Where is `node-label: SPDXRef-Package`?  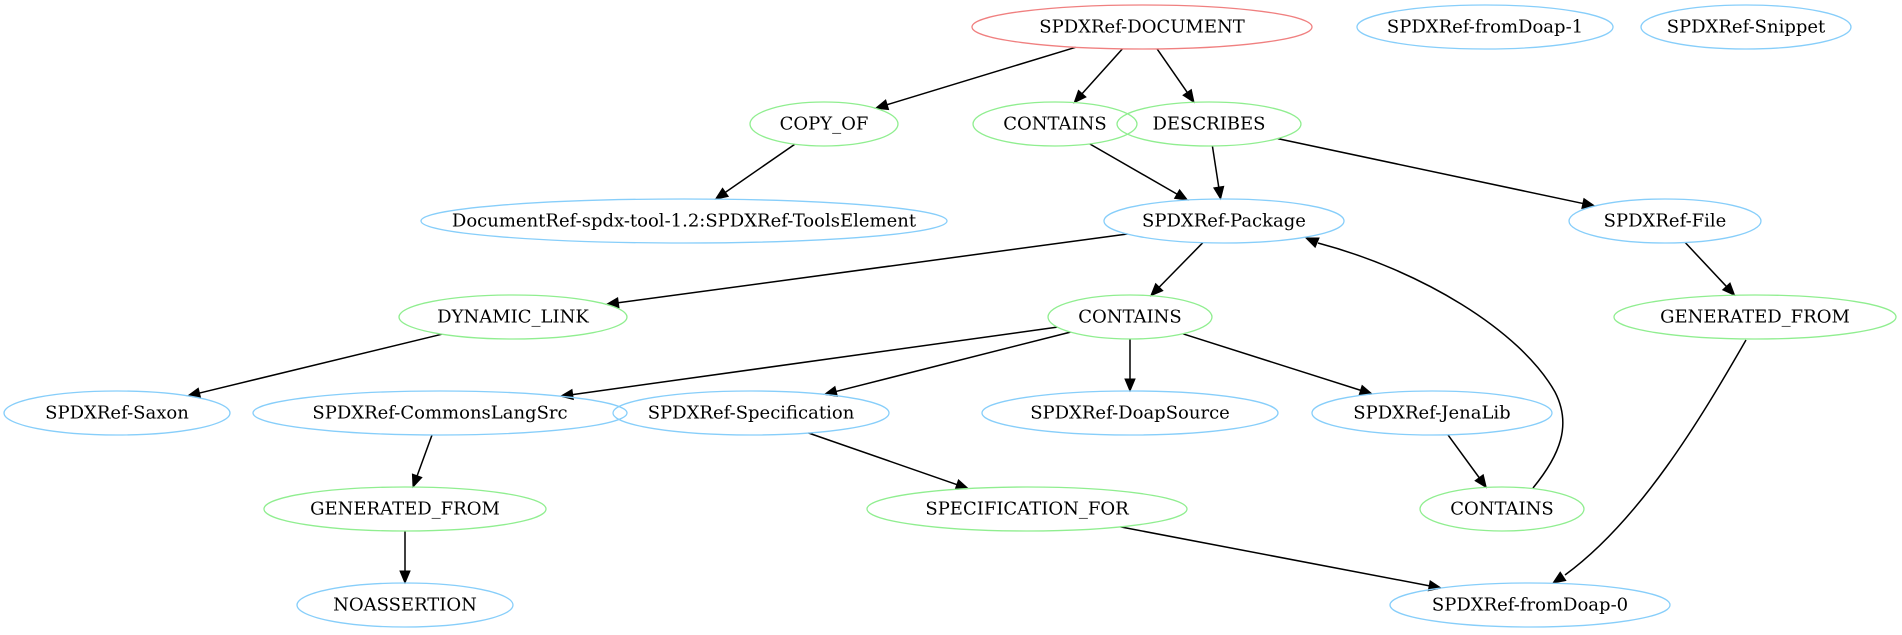
node-label: SPDXRef-Package is located at coordinates (1224, 221).